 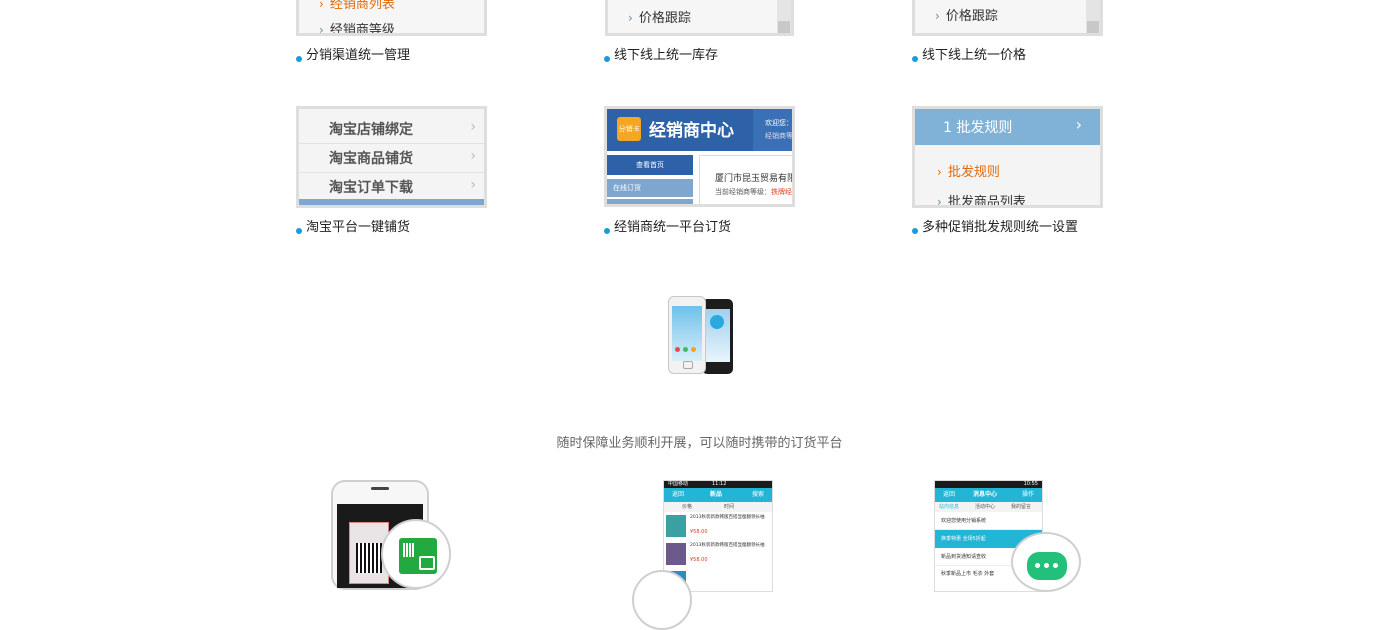 I want to click on filter-price: 价格, so click(x=687, y=507).